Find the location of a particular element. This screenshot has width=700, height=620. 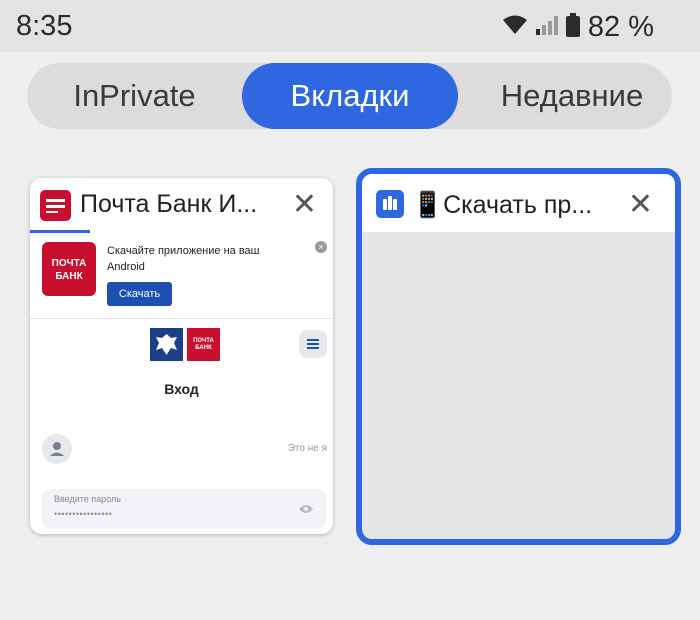

password-label: Введите пароль is located at coordinates (87, 499).